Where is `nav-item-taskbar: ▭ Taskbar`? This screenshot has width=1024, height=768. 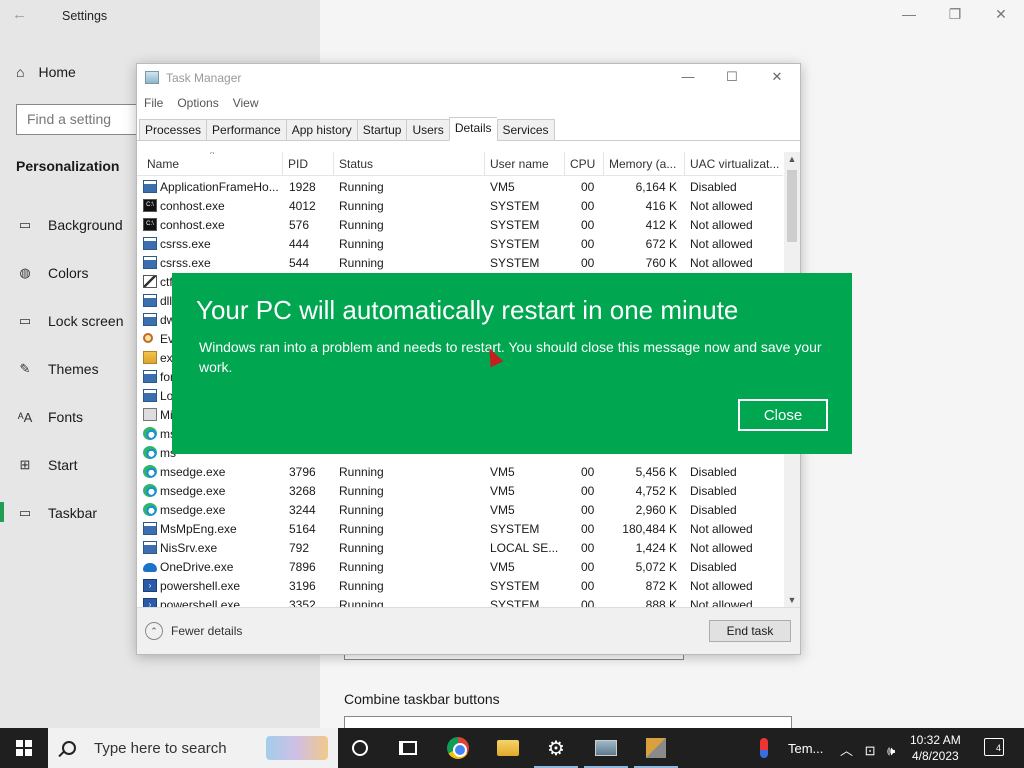
nav-item-taskbar: ▭ Taskbar is located at coordinates (56, 513).